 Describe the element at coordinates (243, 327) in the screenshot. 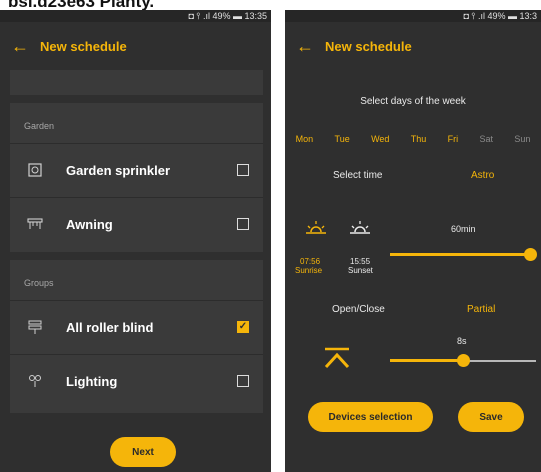

I see `checkbox-all-roller-blind: ✓` at that location.